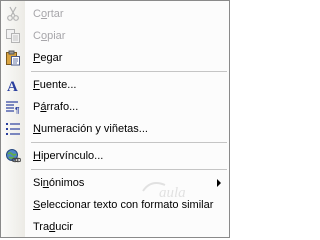 The image size is (320, 240). Describe the element at coordinates (53, 227) in the screenshot. I see `menu-item-label: Traducir` at that location.